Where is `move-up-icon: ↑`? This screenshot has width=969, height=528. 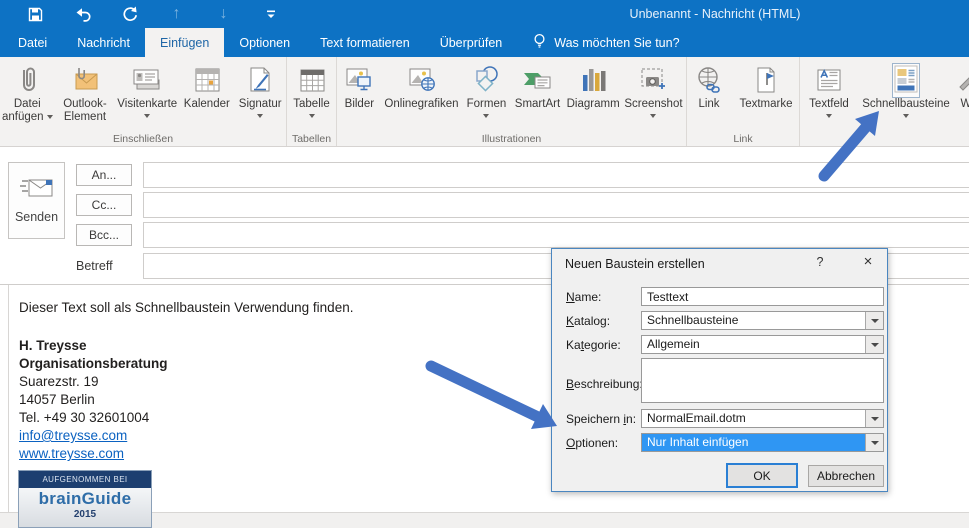 move-up-icon: ↑ is located at coordinates (176, 14).